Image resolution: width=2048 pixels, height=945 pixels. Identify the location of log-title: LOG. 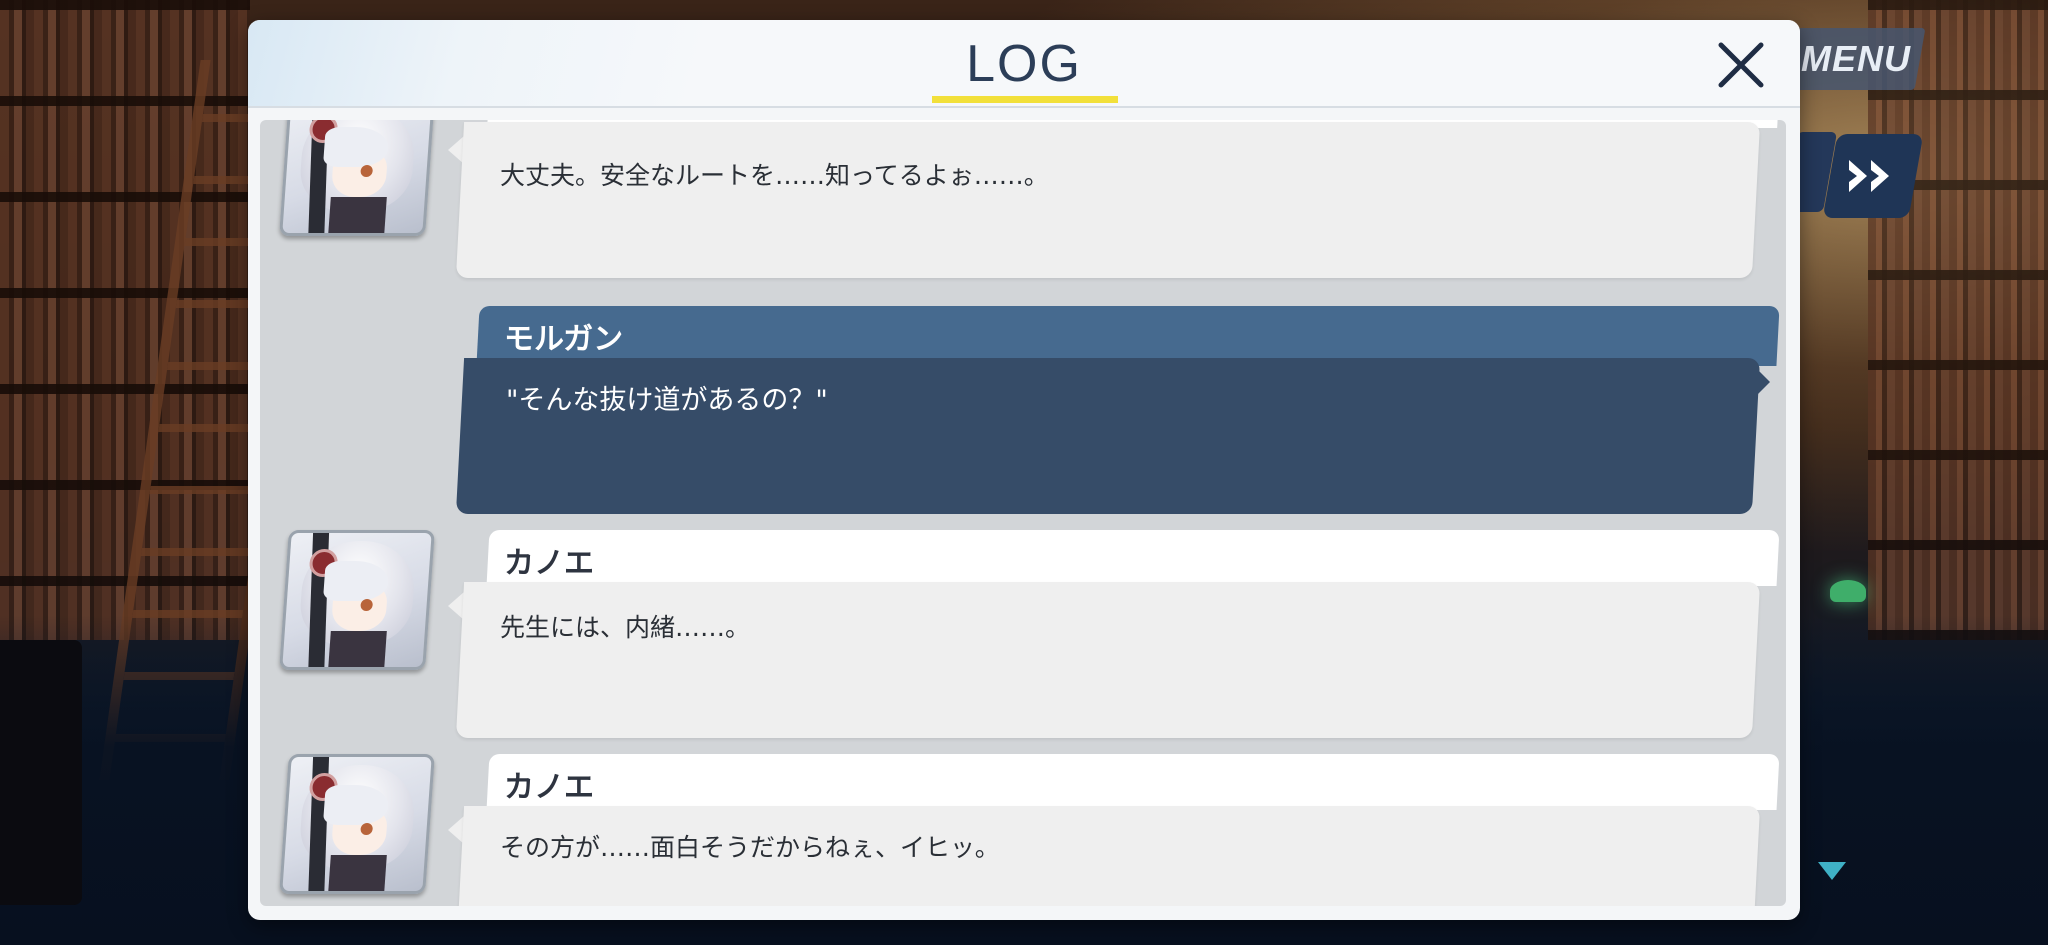
(1024, 64).